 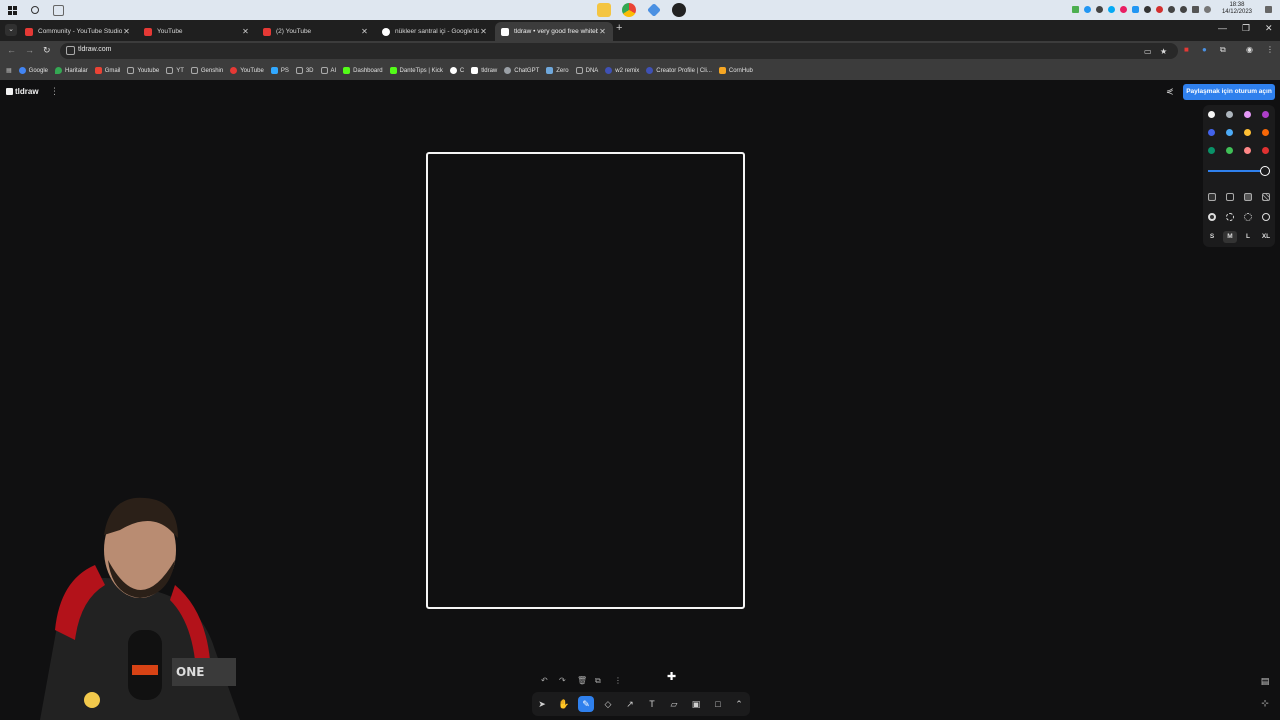 I want to click on reload-icon: ↻, so click(x=47, y=50).